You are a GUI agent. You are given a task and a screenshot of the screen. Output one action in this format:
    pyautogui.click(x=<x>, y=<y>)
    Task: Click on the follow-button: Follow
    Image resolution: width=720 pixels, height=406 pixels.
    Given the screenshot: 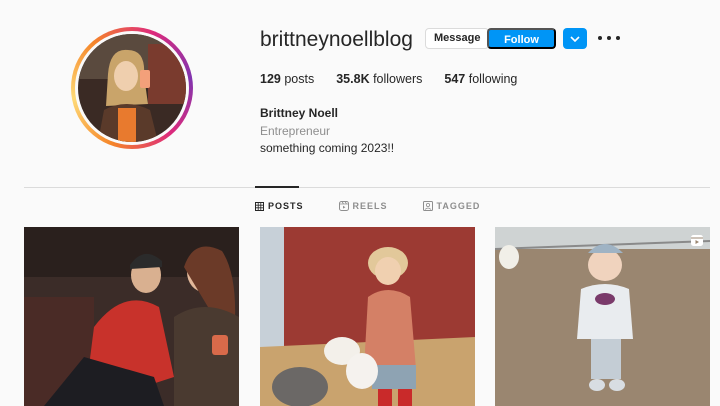 What is the action you would take?
    pyautogui.click(x=521, y=38)
    